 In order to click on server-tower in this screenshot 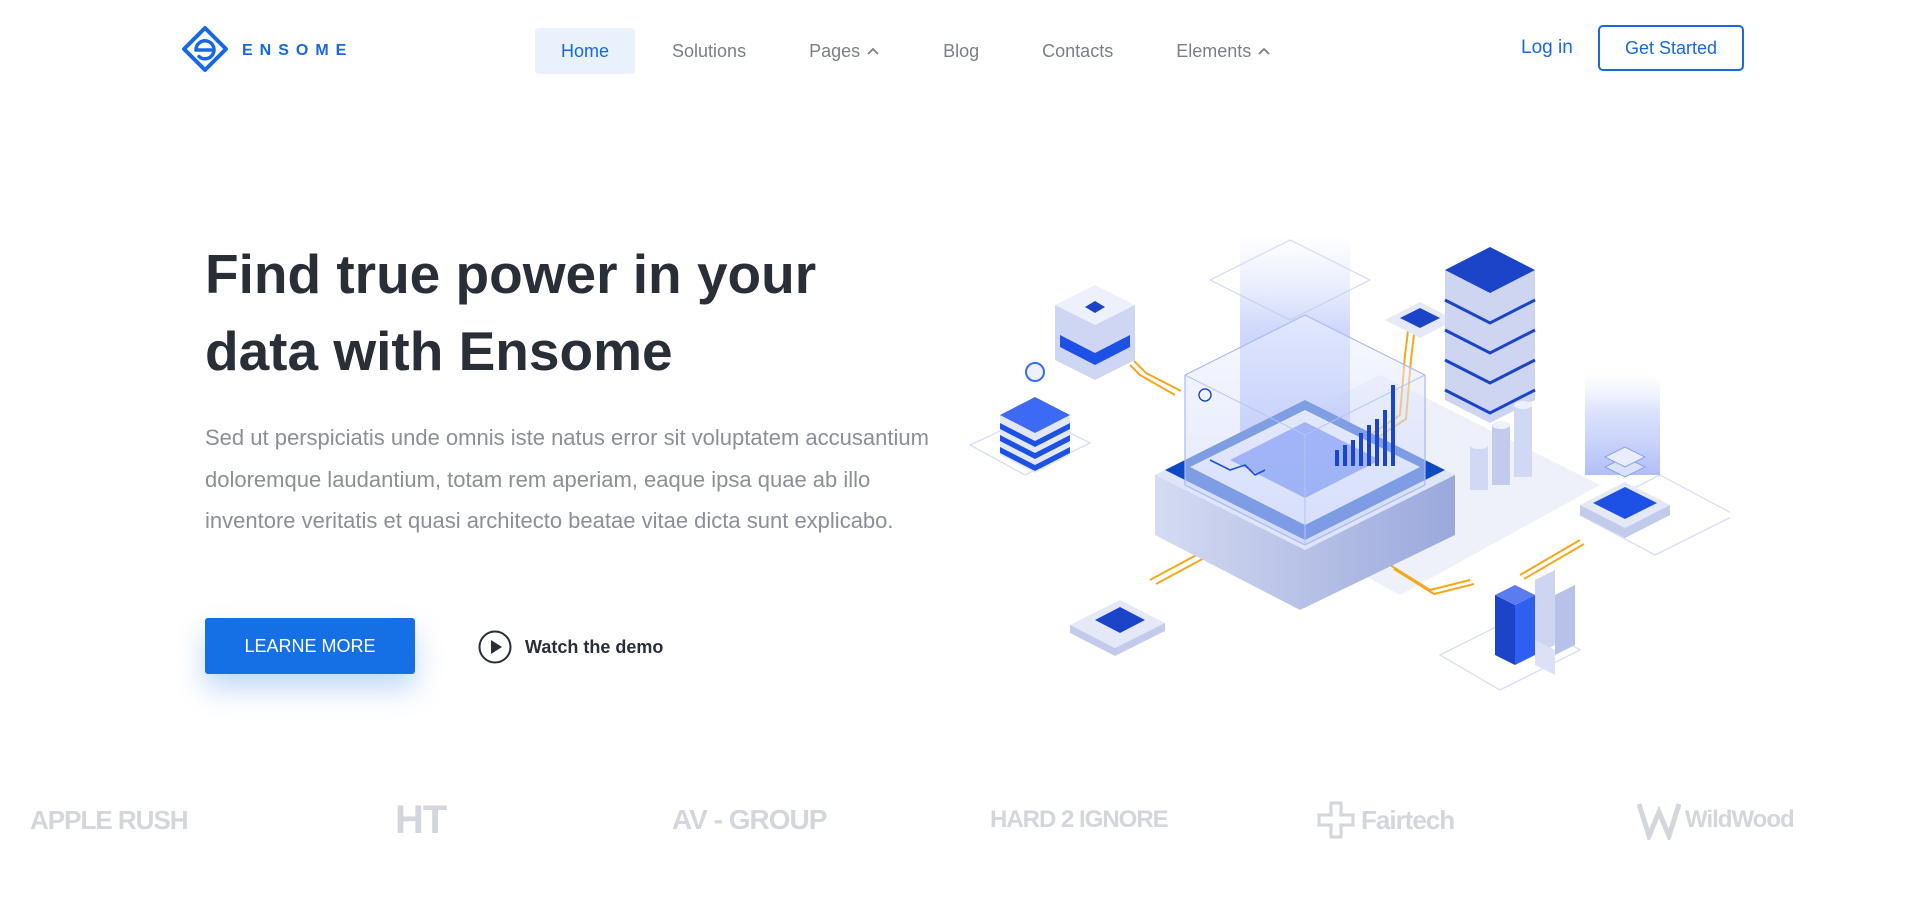, I will do `click(1490, 335)`.